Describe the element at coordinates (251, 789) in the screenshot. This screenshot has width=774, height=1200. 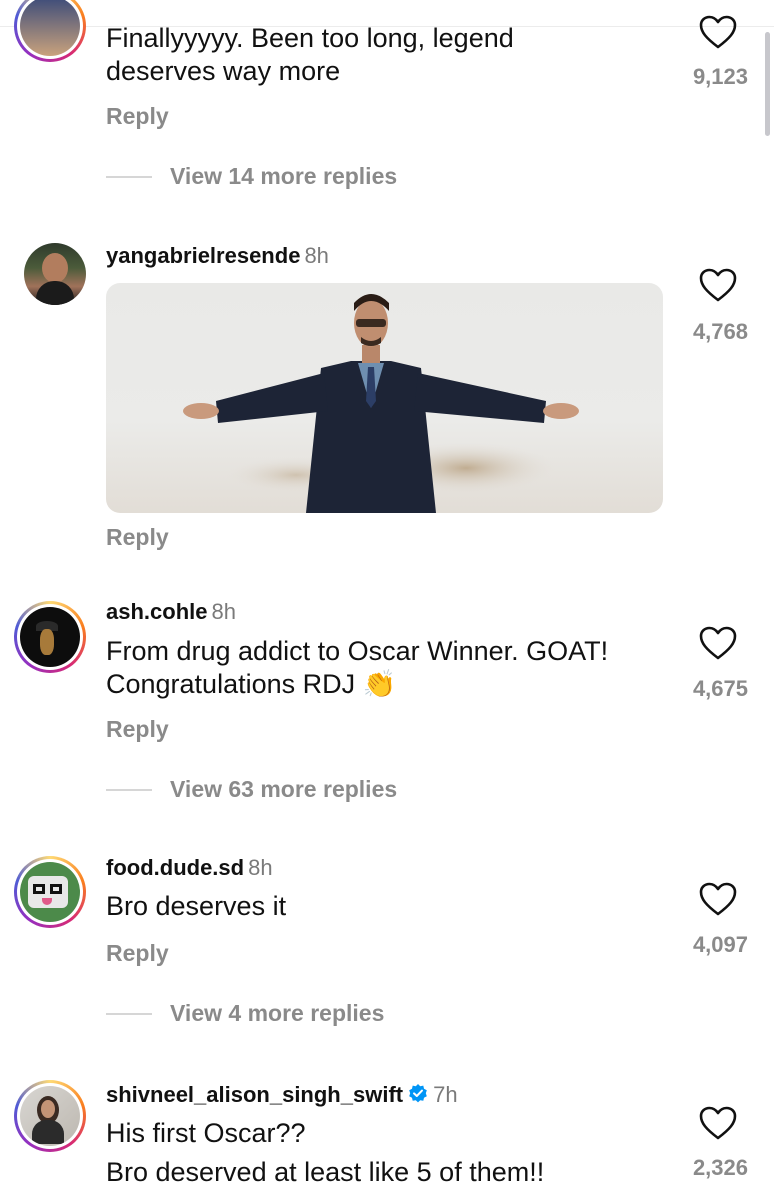
I see `view-more-replies: View 63 more replies` at that location.